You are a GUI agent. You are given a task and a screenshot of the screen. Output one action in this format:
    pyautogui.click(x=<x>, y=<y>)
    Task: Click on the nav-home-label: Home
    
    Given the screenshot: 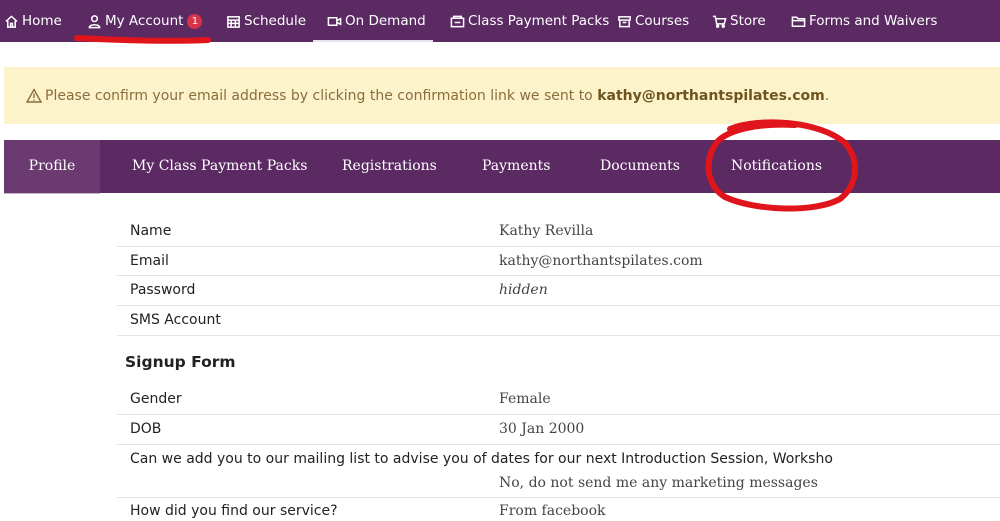 What is the action you would take?
    pyautogui.click(x=42, y=21)
    